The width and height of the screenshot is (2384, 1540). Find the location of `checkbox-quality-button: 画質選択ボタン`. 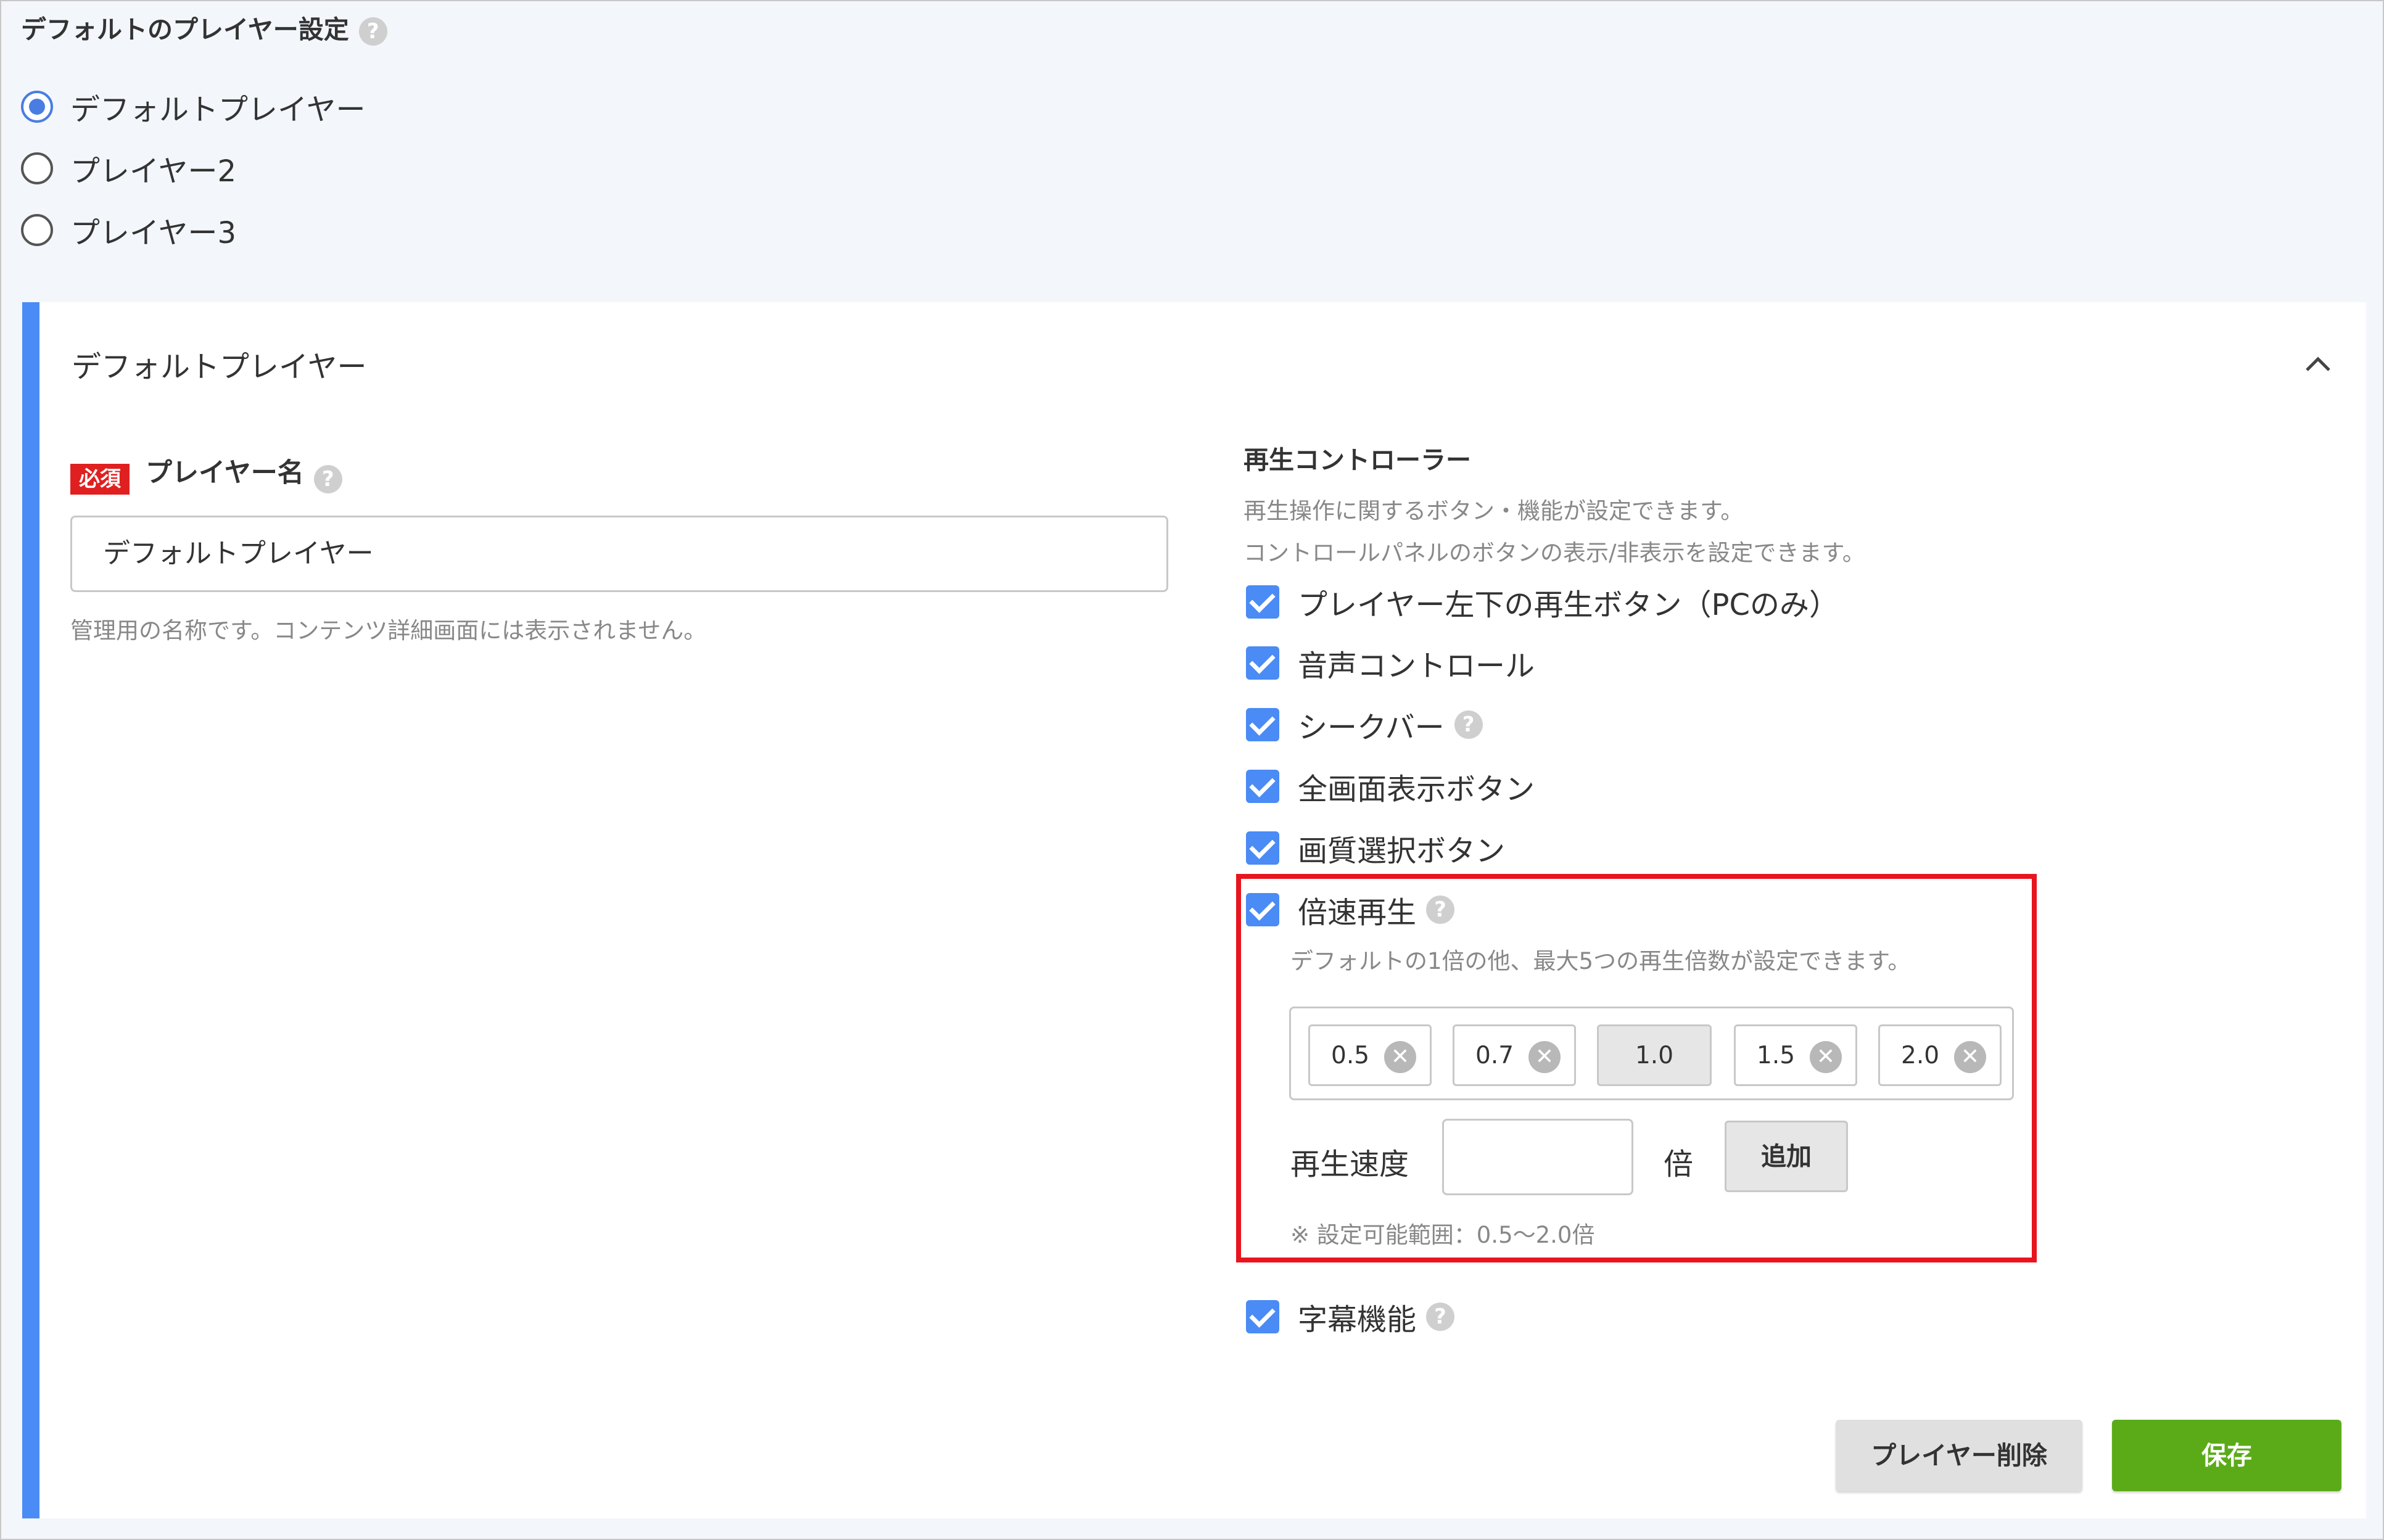

checkbox-quality-button: 画質選択ボタン is located at coordinates (1375, 848).